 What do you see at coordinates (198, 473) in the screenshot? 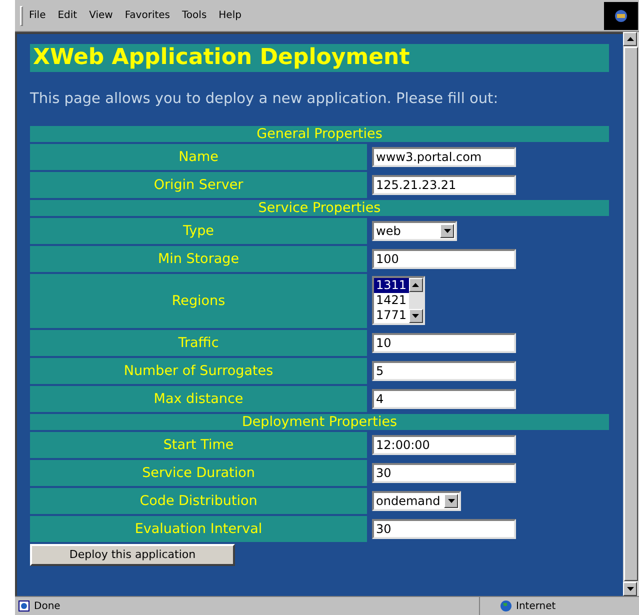
I see `field-label: Service Duration` at bounding box center [198, 473].